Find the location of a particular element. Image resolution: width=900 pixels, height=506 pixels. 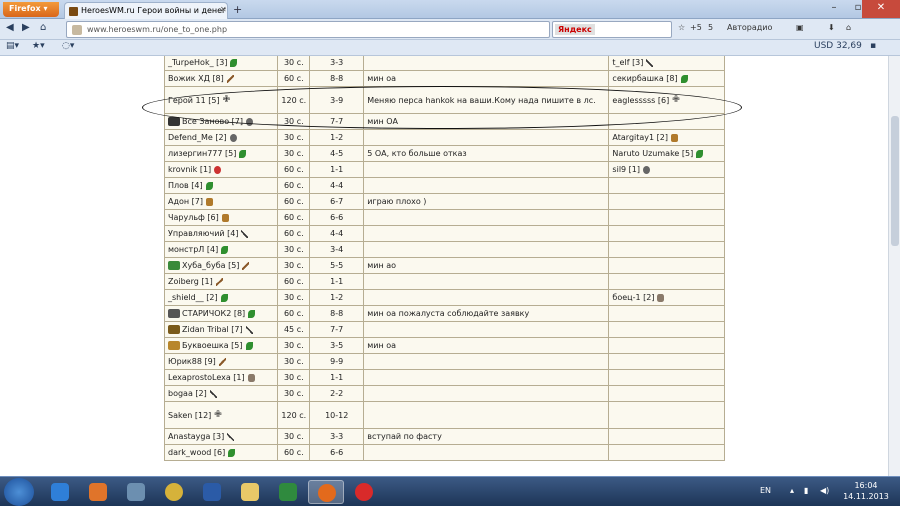

player-cell: Плов [4] is located at coordinates (221, 185).